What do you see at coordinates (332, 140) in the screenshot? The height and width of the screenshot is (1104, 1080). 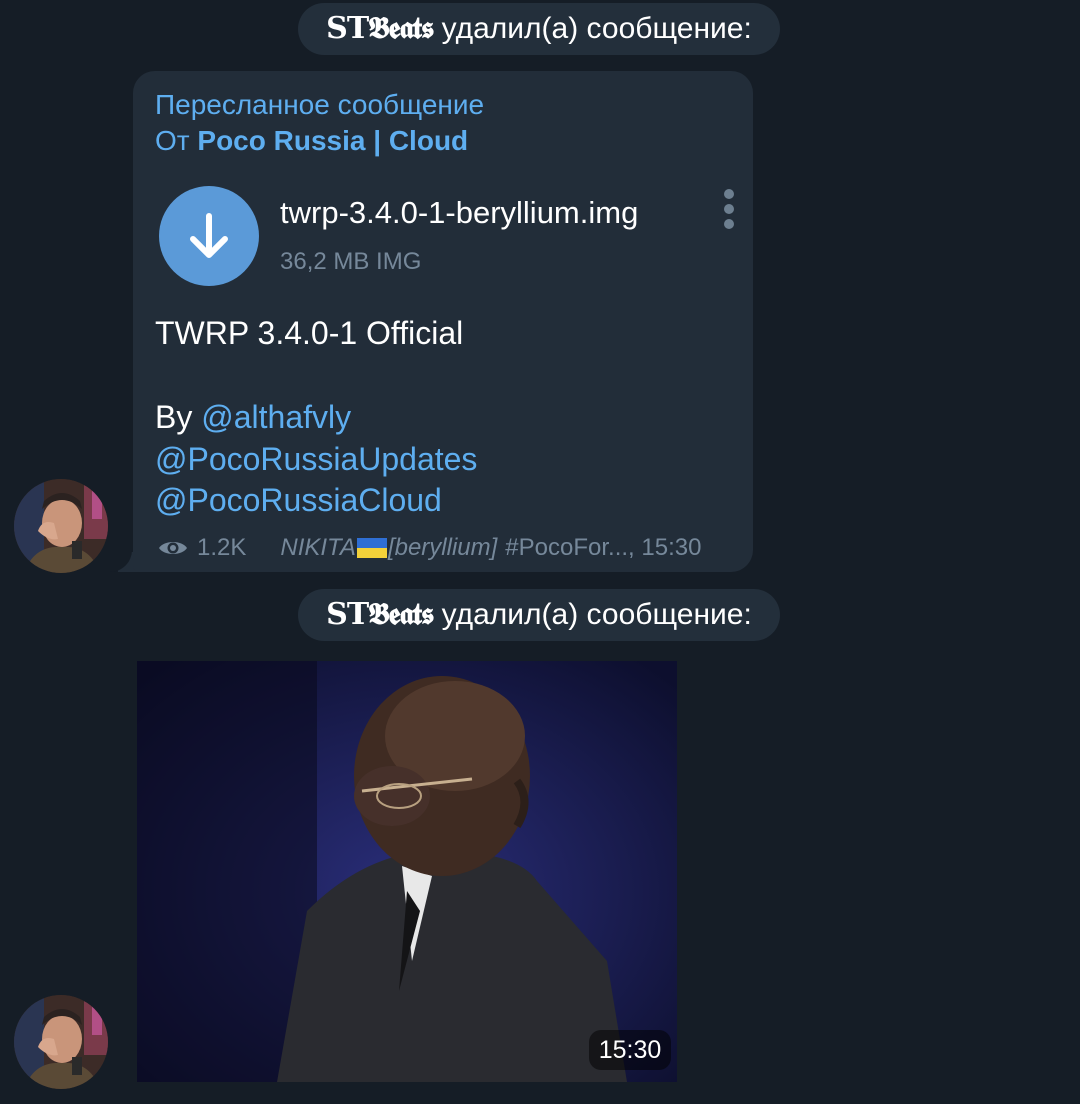 I see `forwarded-channel-name: Poco Russia | Cloud` at bounding box center [332, 140].